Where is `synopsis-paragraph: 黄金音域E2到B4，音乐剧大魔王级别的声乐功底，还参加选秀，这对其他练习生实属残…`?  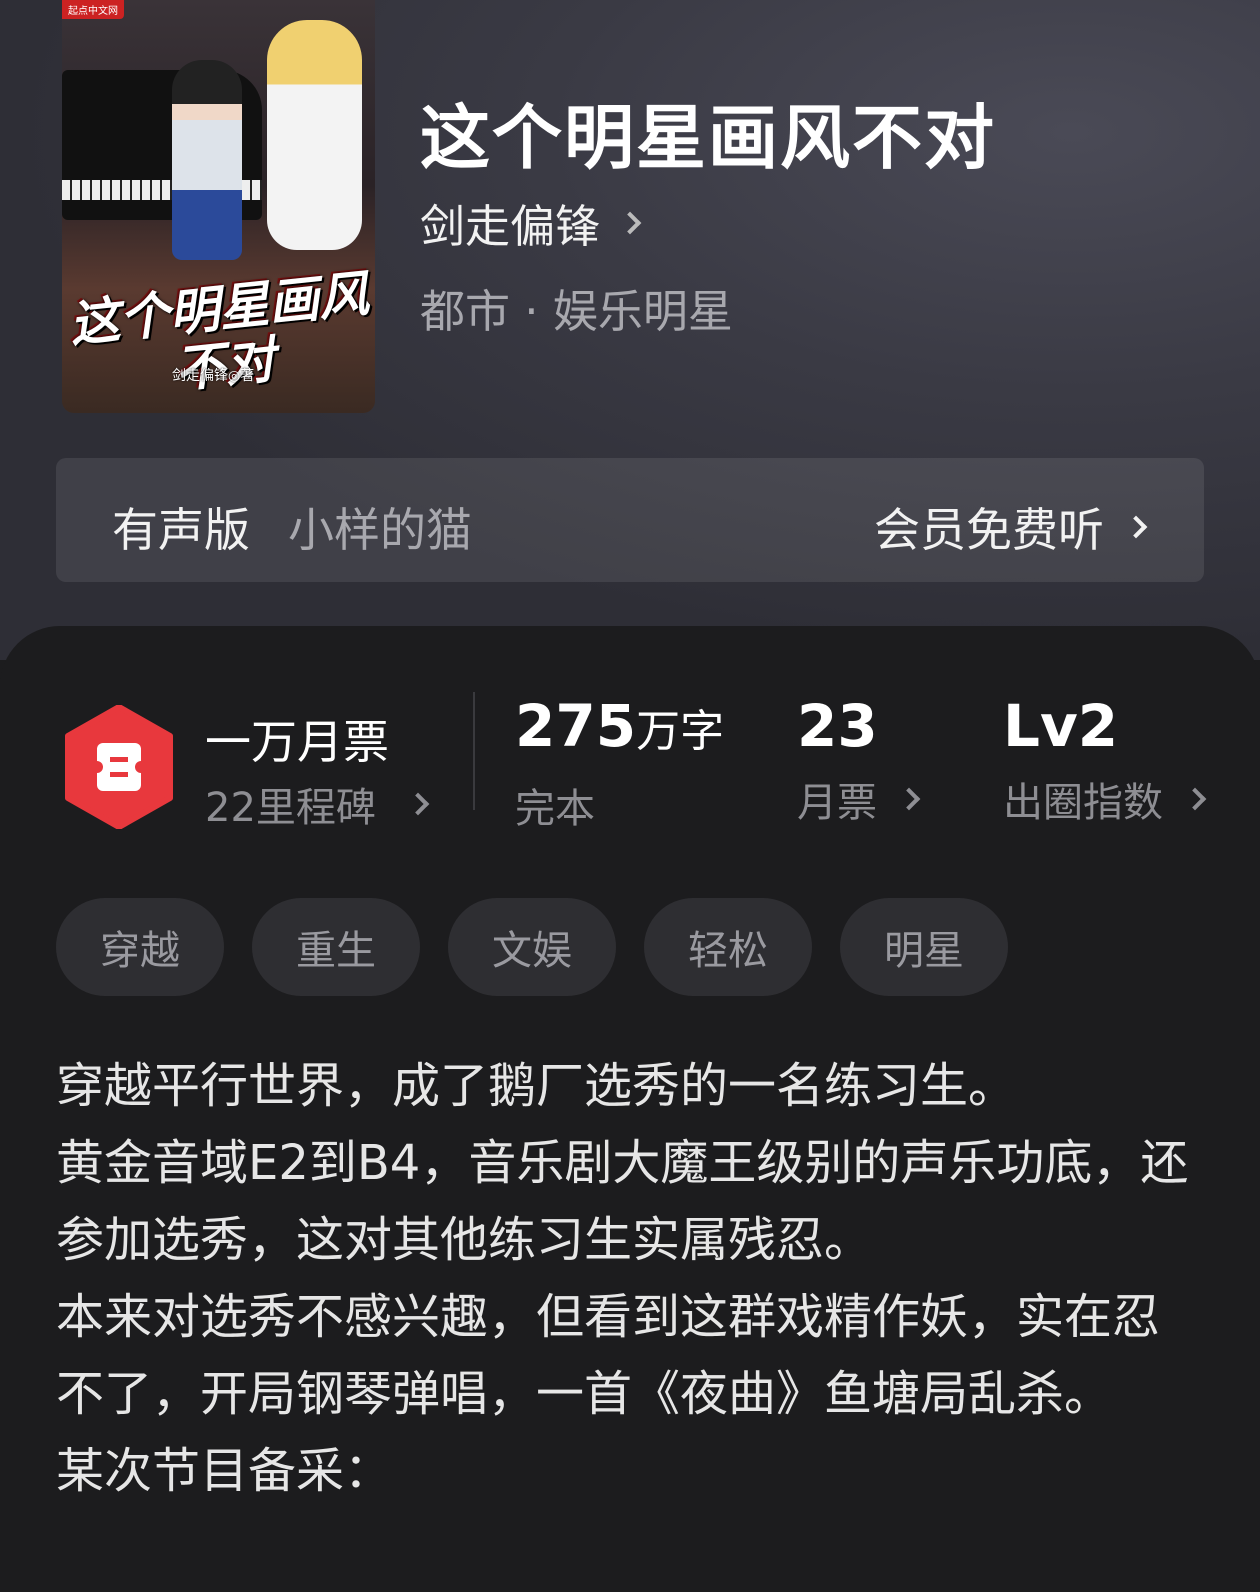 synopsis-paragraph: 黄金音域E2到B4，音乐剧大魔王级别的声乐功底，还参加选秀，这对其他练习生实属残… is located at coordinates (622, 1201).